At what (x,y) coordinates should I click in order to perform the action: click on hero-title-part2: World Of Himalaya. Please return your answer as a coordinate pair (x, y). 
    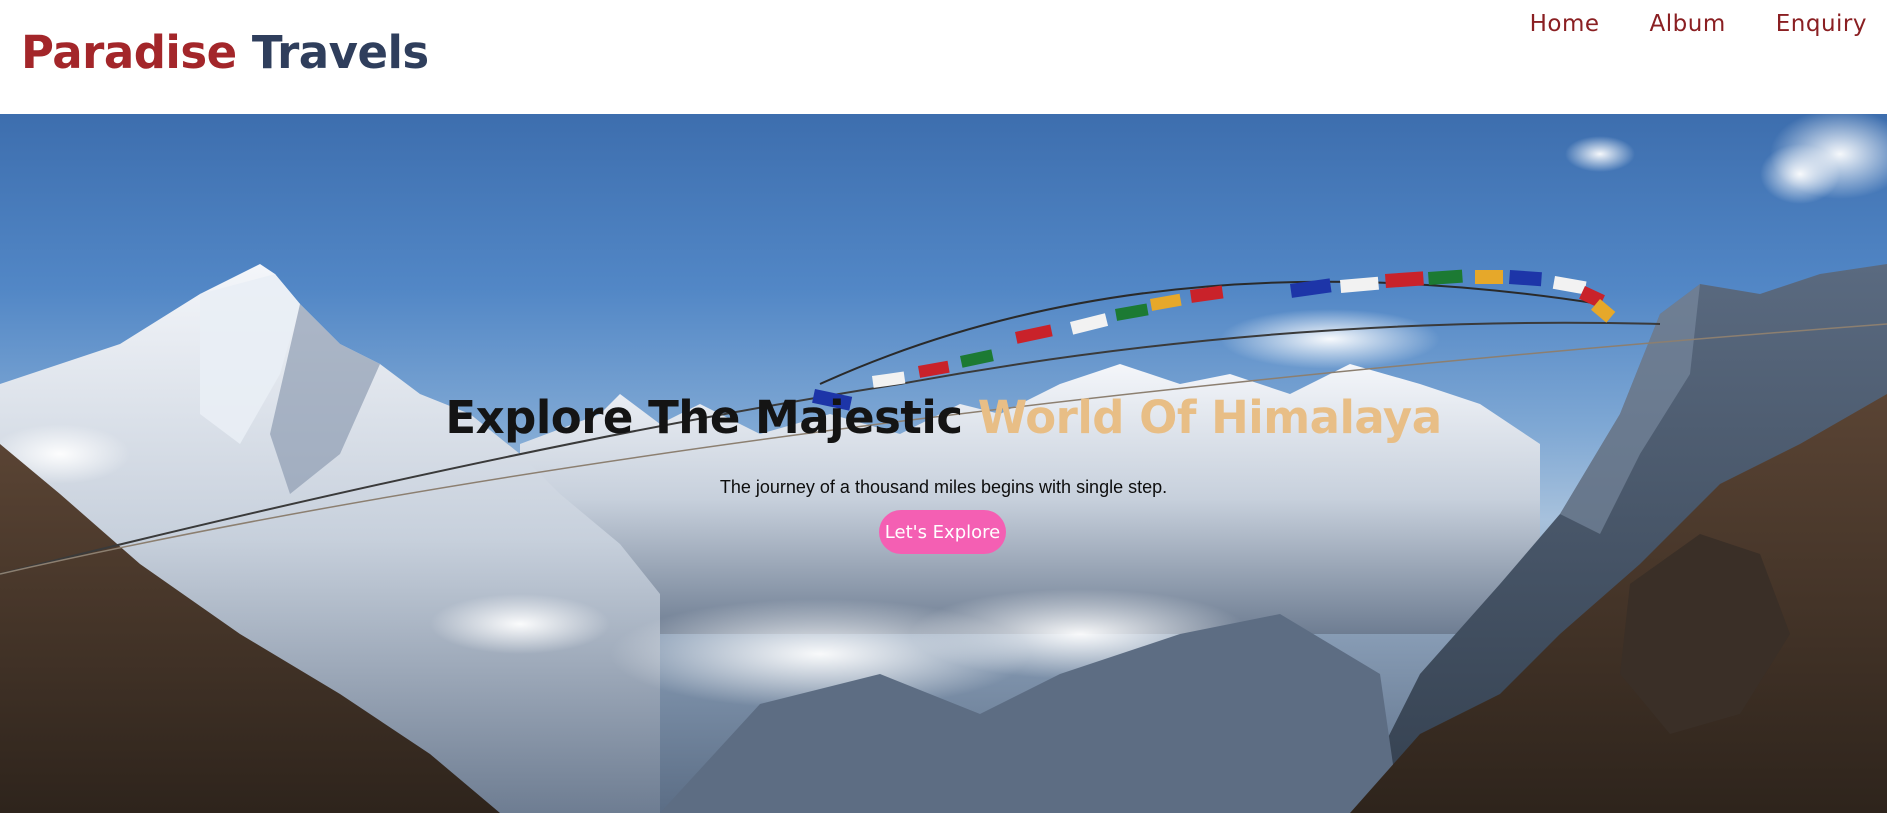
    Looking at the image, I should click on (1209, 417).